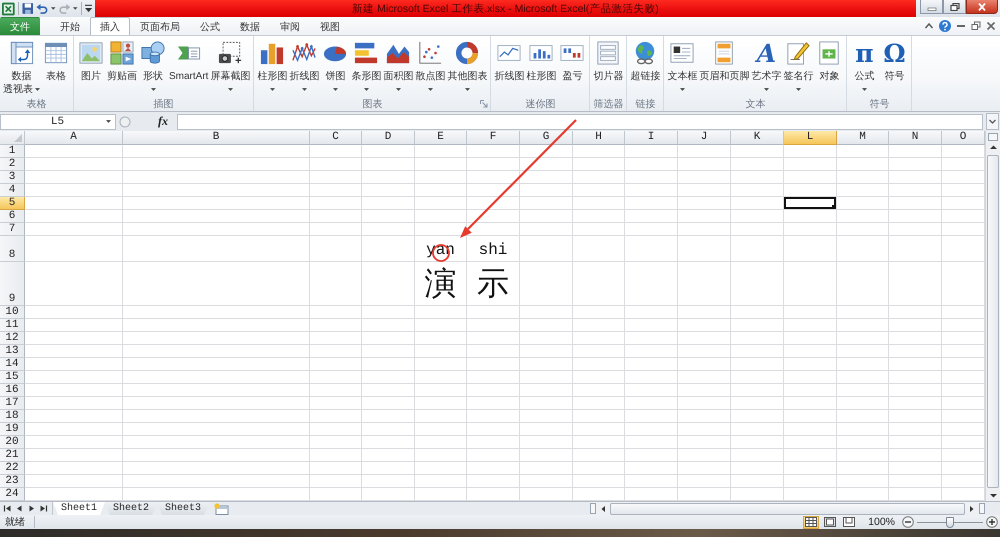  Describe the element at coordinates (992, 522) in the screenshot. I see `zoom-in-icon` at that location.